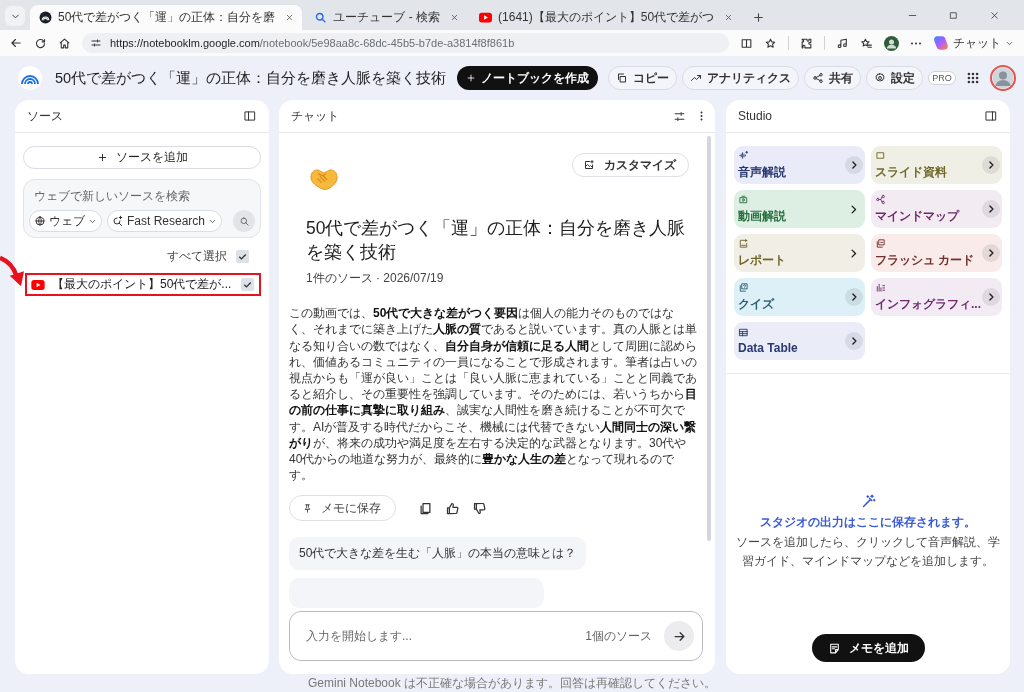  Describe the element at coordinates (866, 43) in the screenshot. I see `favorites-icon` at that location.